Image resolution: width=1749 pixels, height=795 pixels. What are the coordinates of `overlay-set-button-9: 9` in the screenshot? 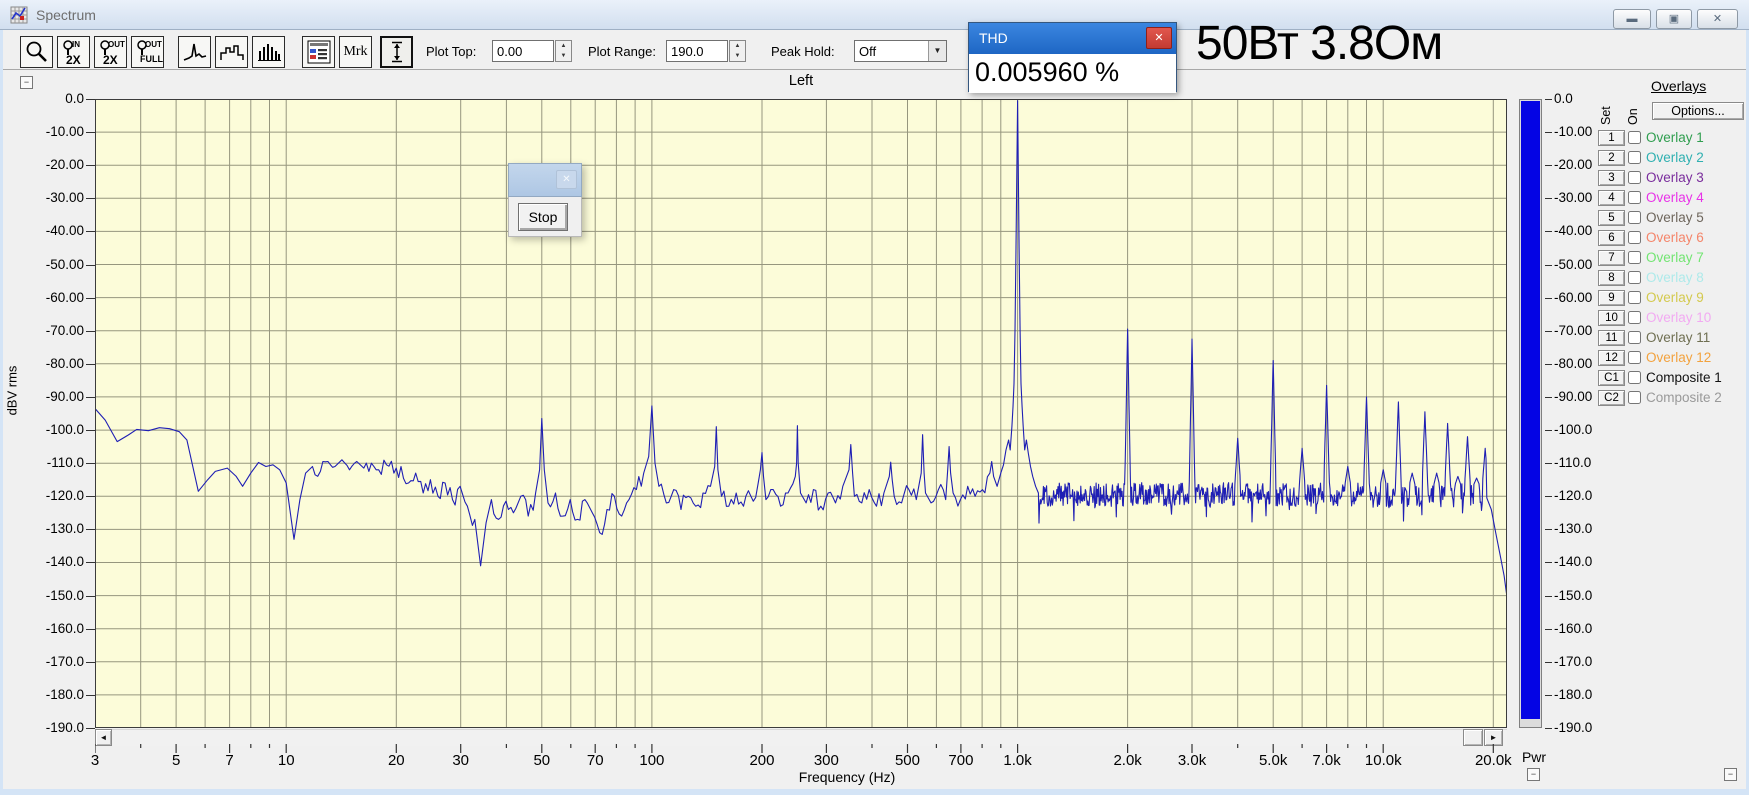 It's located at (1611, 298).